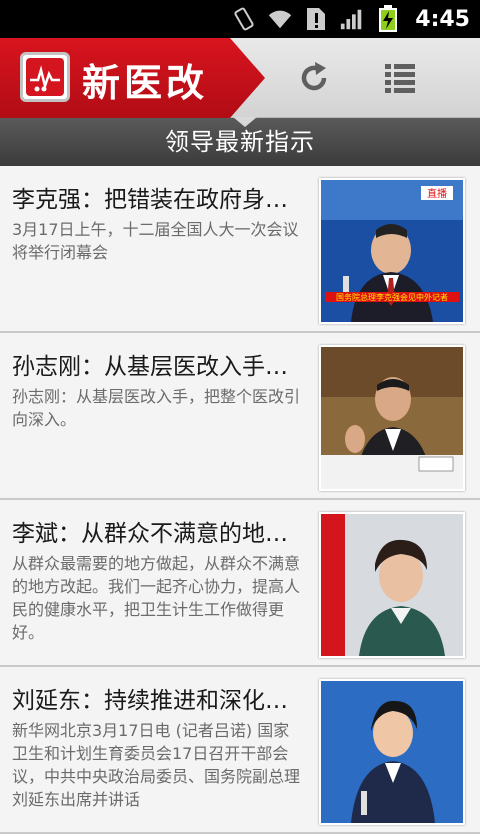 This screenshot has width=480, height=834. I want to click on list-menu-icon, so click(400, 78).